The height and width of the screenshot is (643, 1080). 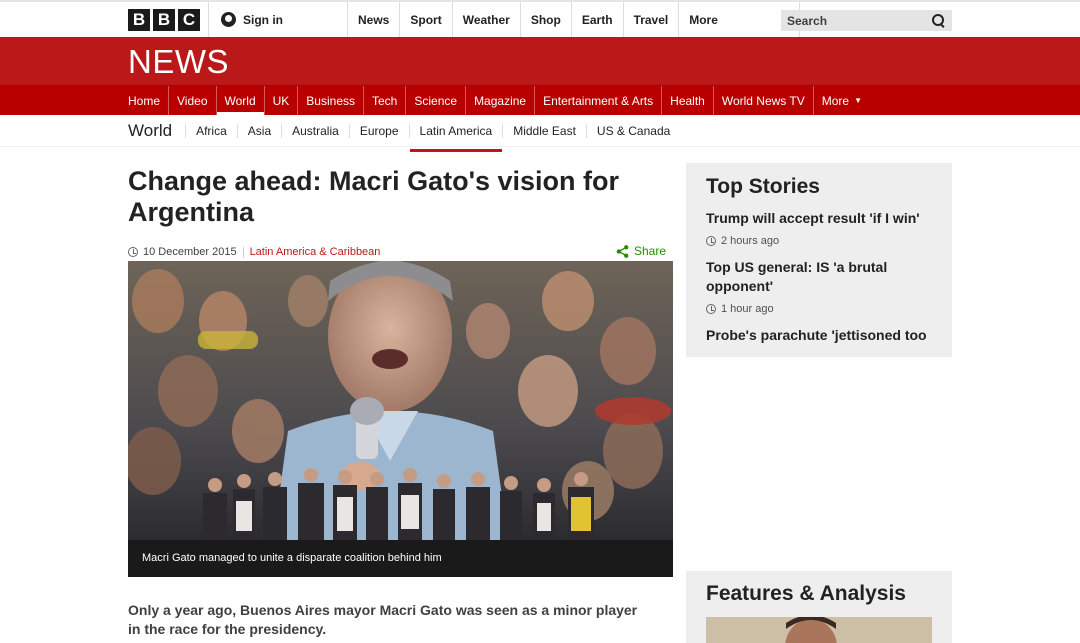 What do you see at coordinates (650, 19) in the screenshot?
I see `top-nav-travel: Travel` at bounding box center [650, 19].